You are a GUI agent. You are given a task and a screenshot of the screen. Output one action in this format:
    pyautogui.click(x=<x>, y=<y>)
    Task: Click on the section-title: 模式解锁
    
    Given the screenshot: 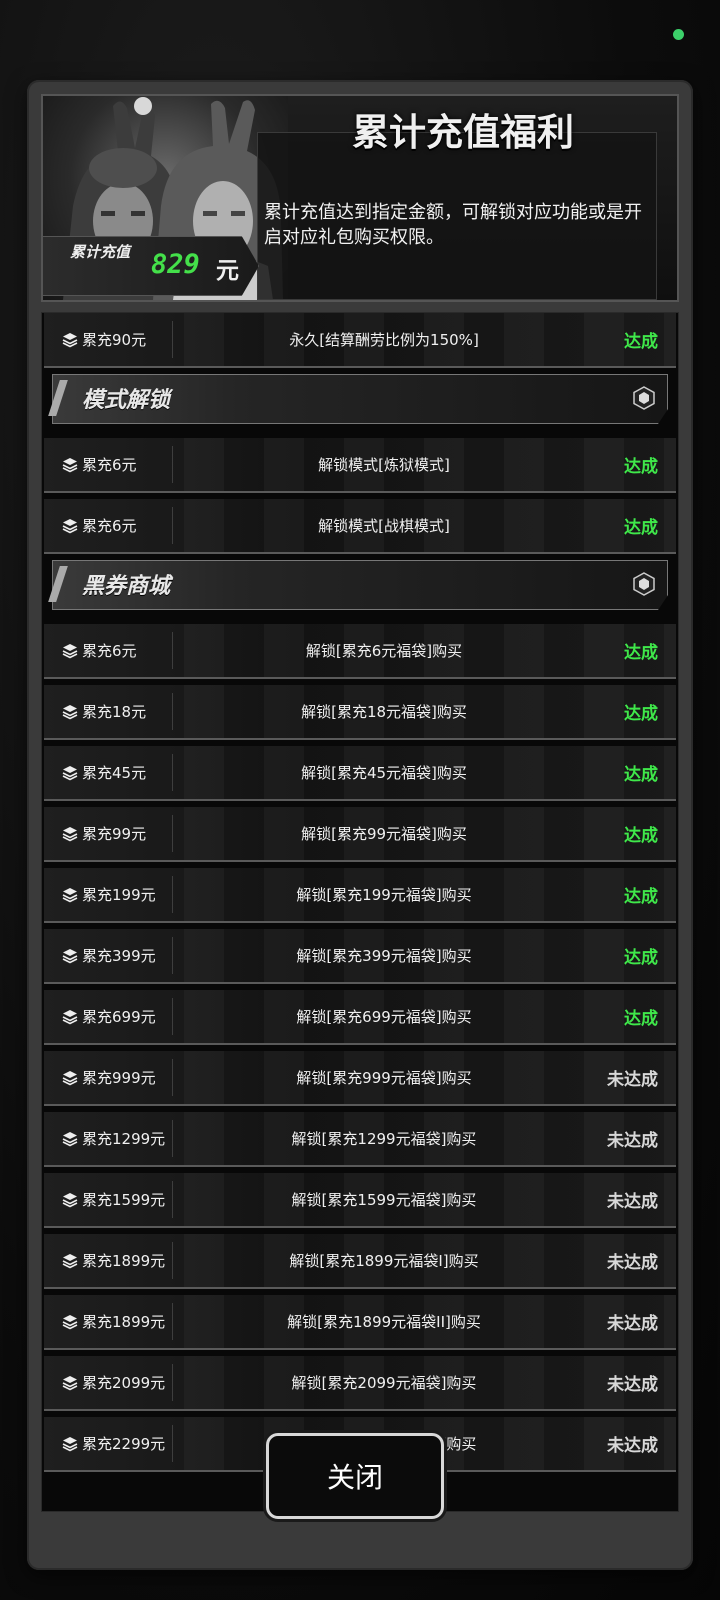 What is the action you would take?
    pyautogui.click(x=126, y=400)
    